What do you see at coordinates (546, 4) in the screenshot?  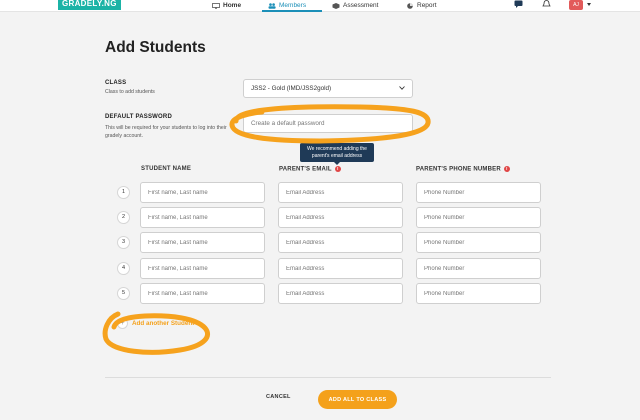 I see `bell-icon` at bounding box center [546, 4].